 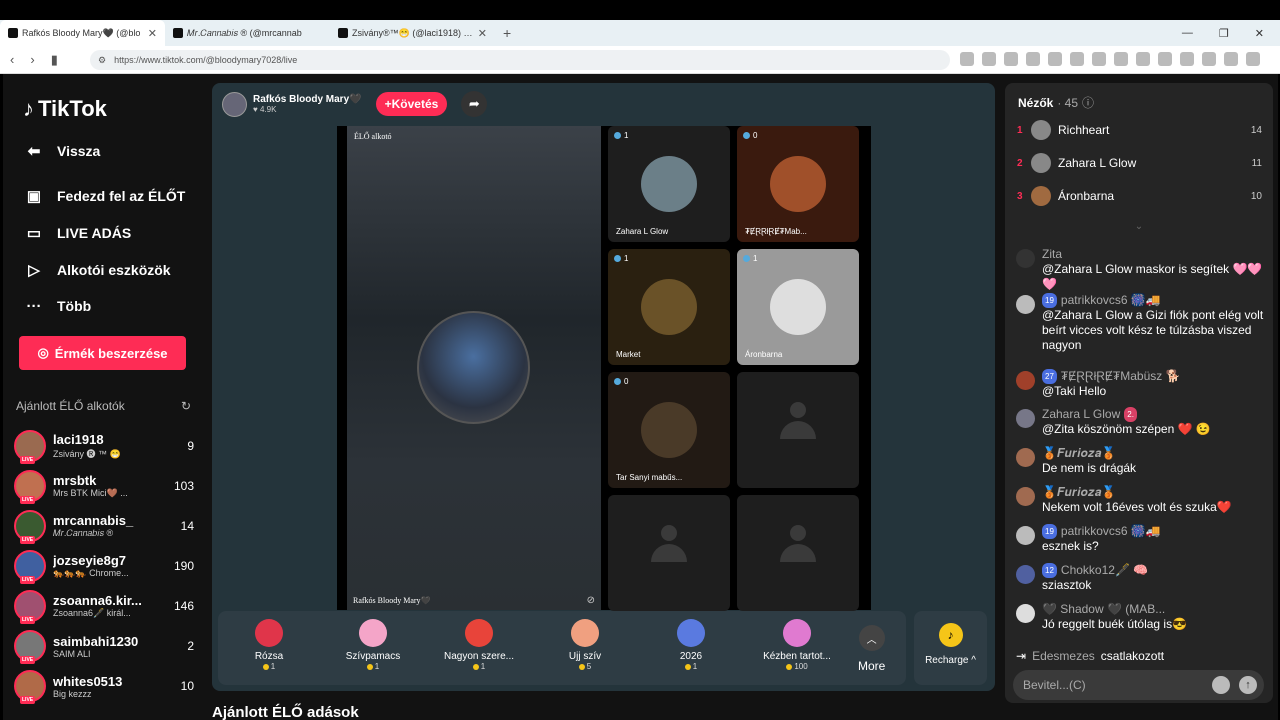 What do you see at coordinates (355, 104) in the screenshot?
I see `host-bar: Rafkós Bloody Mary🖤 ♥ 4.9K +Követés ➦` at bounding box center [355, 104].